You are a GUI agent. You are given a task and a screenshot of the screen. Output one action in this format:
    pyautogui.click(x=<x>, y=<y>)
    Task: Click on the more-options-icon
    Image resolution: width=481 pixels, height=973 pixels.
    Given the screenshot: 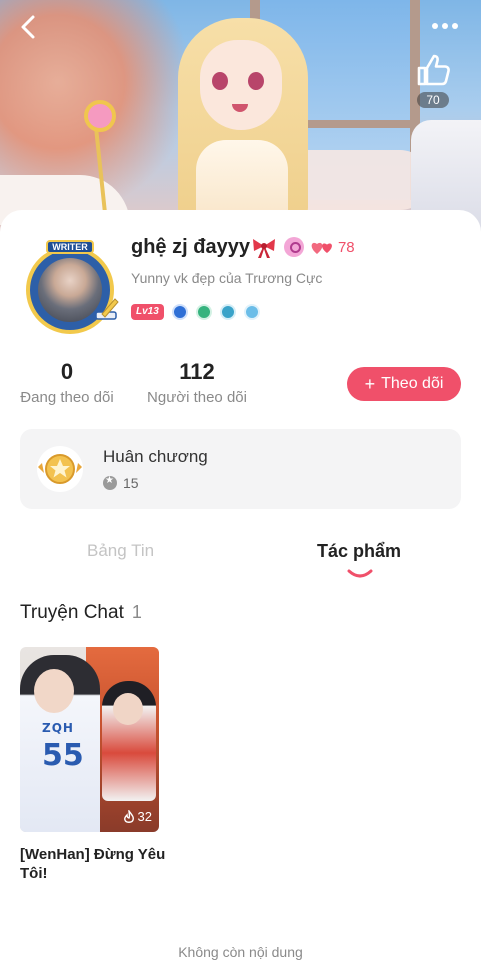 What is the action you would take?
    pyautogui.click(x=445, y=26)
    